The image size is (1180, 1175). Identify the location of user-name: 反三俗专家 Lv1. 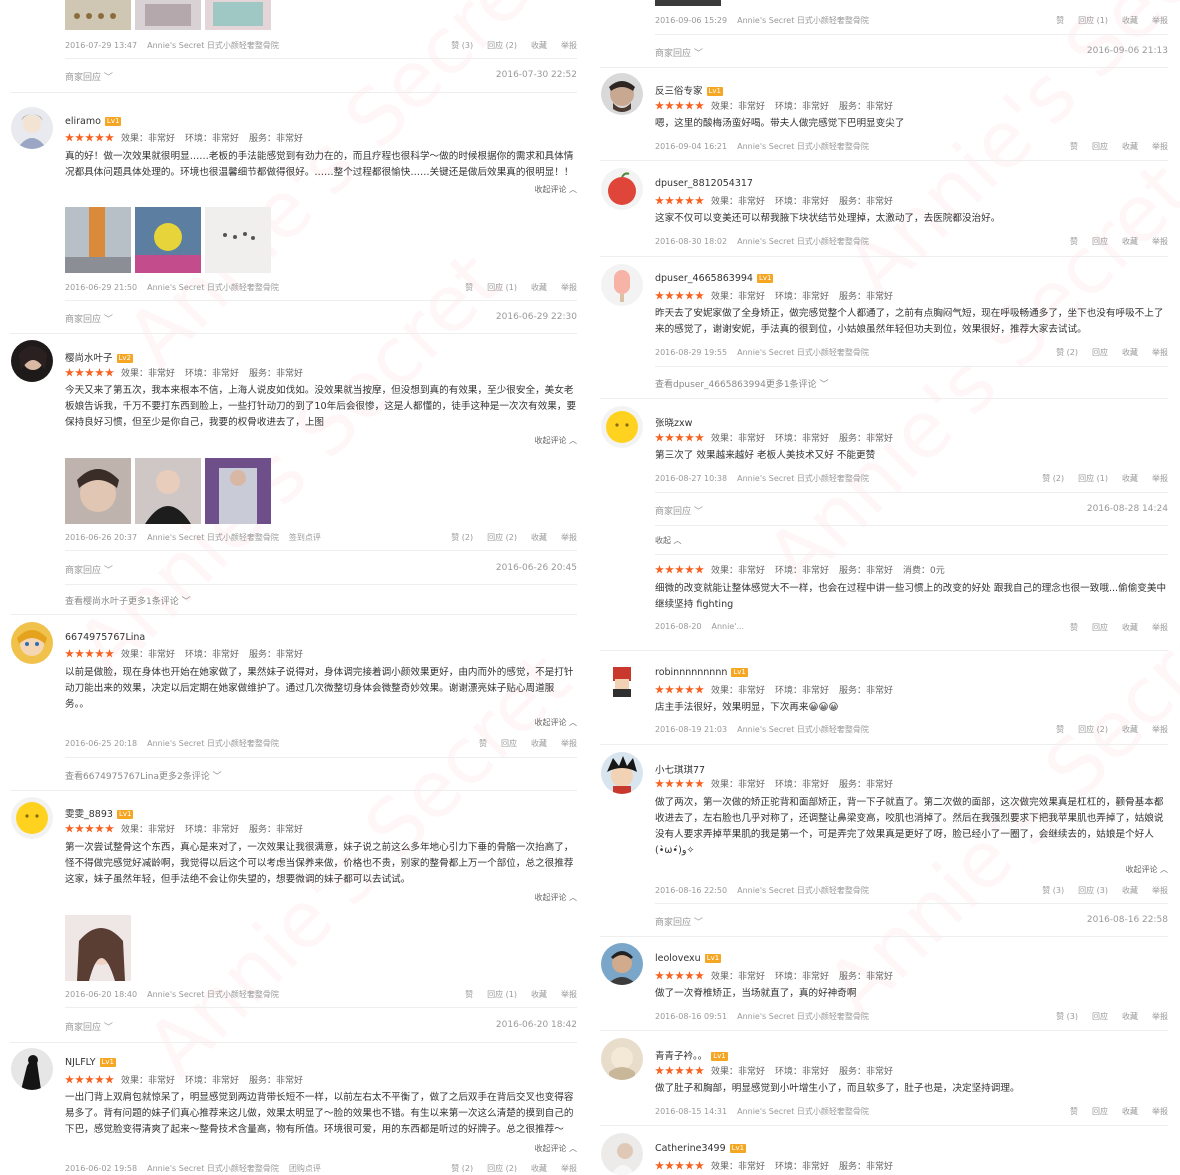
(689, 90).